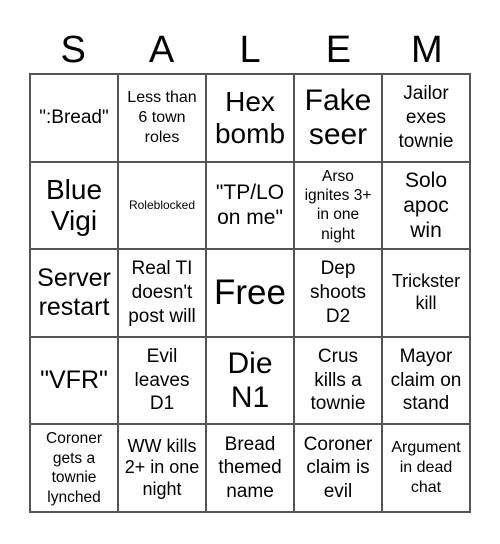 Image resolution: width=500 pixels, height=544 pixels. Describe the element at coordinates (162, 380) in the screenshot. I see `bingo-cell: Evil leaves D1` at that location.